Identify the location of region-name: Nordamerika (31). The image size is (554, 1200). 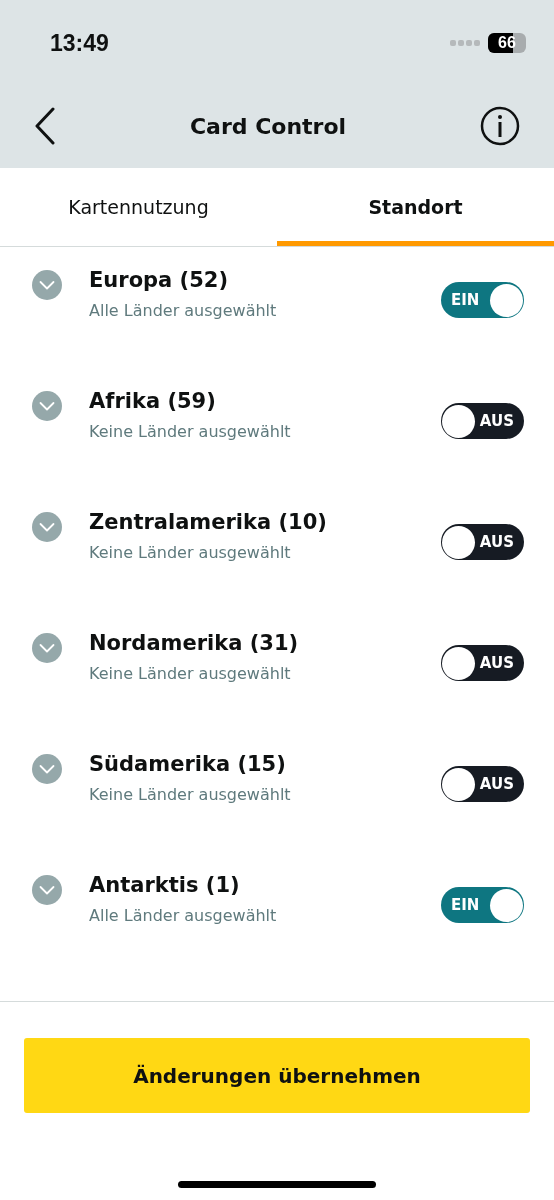
(194, 643).